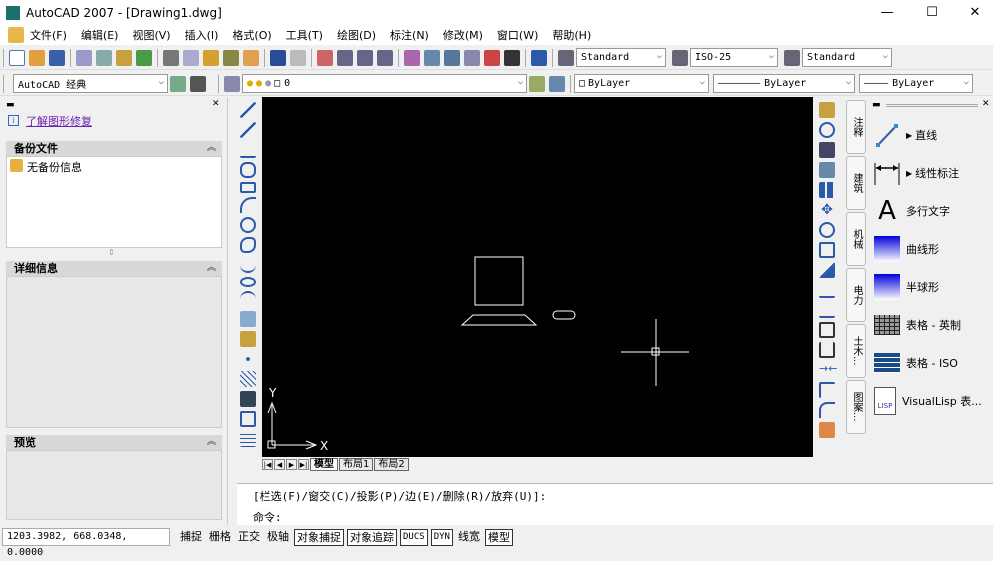 This screenshot has width=993, height=561. I want to click on grid-toggle: 栅格, so click(220, 537).